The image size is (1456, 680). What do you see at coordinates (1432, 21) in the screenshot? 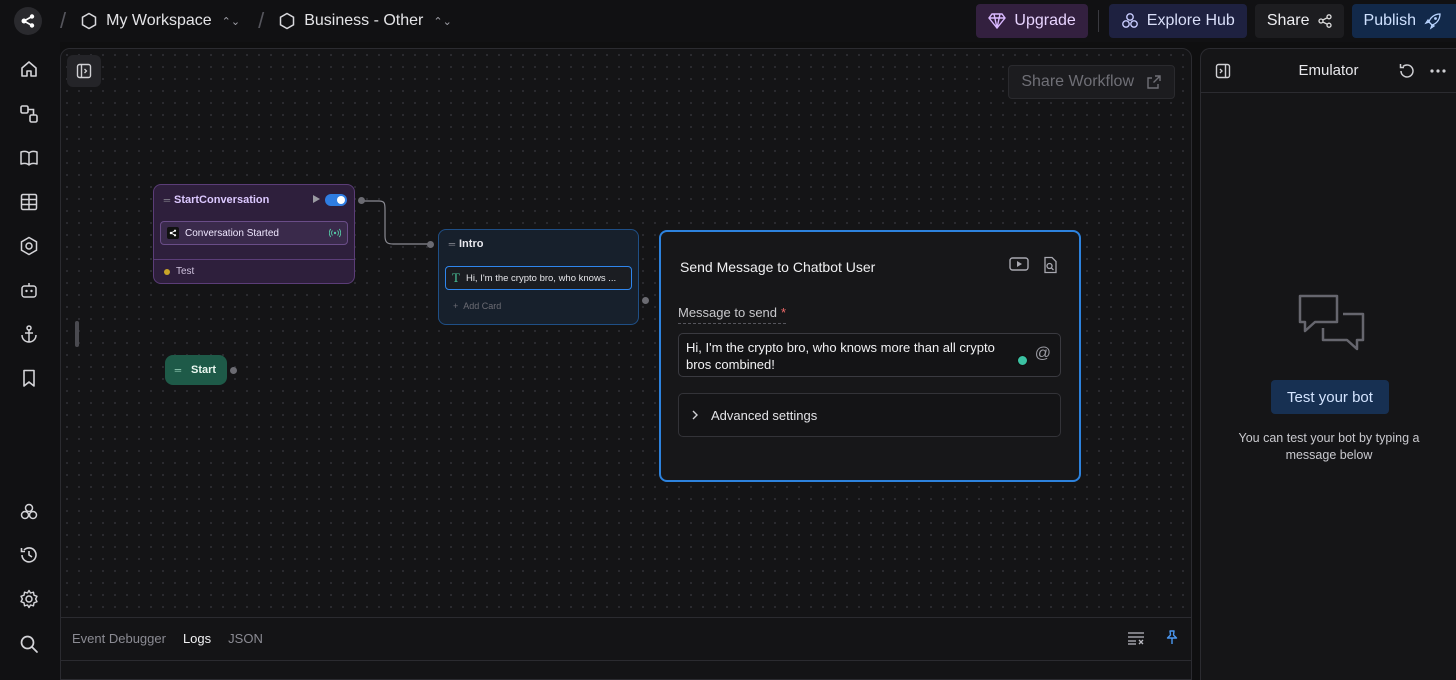
I see `rocket-icon` at bounding box center [1432, 21].